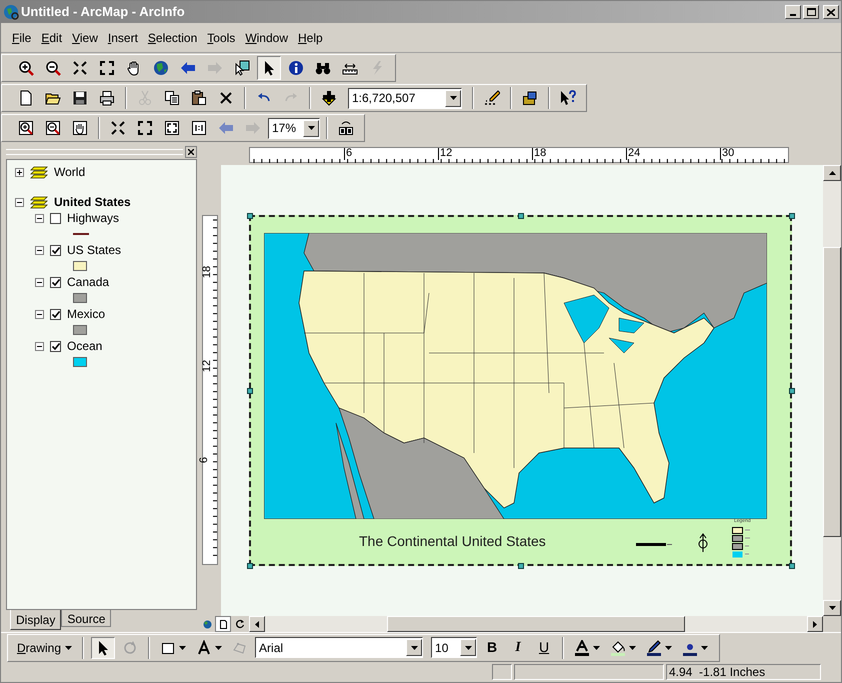  I want to click on close-button, so click(191, 152).